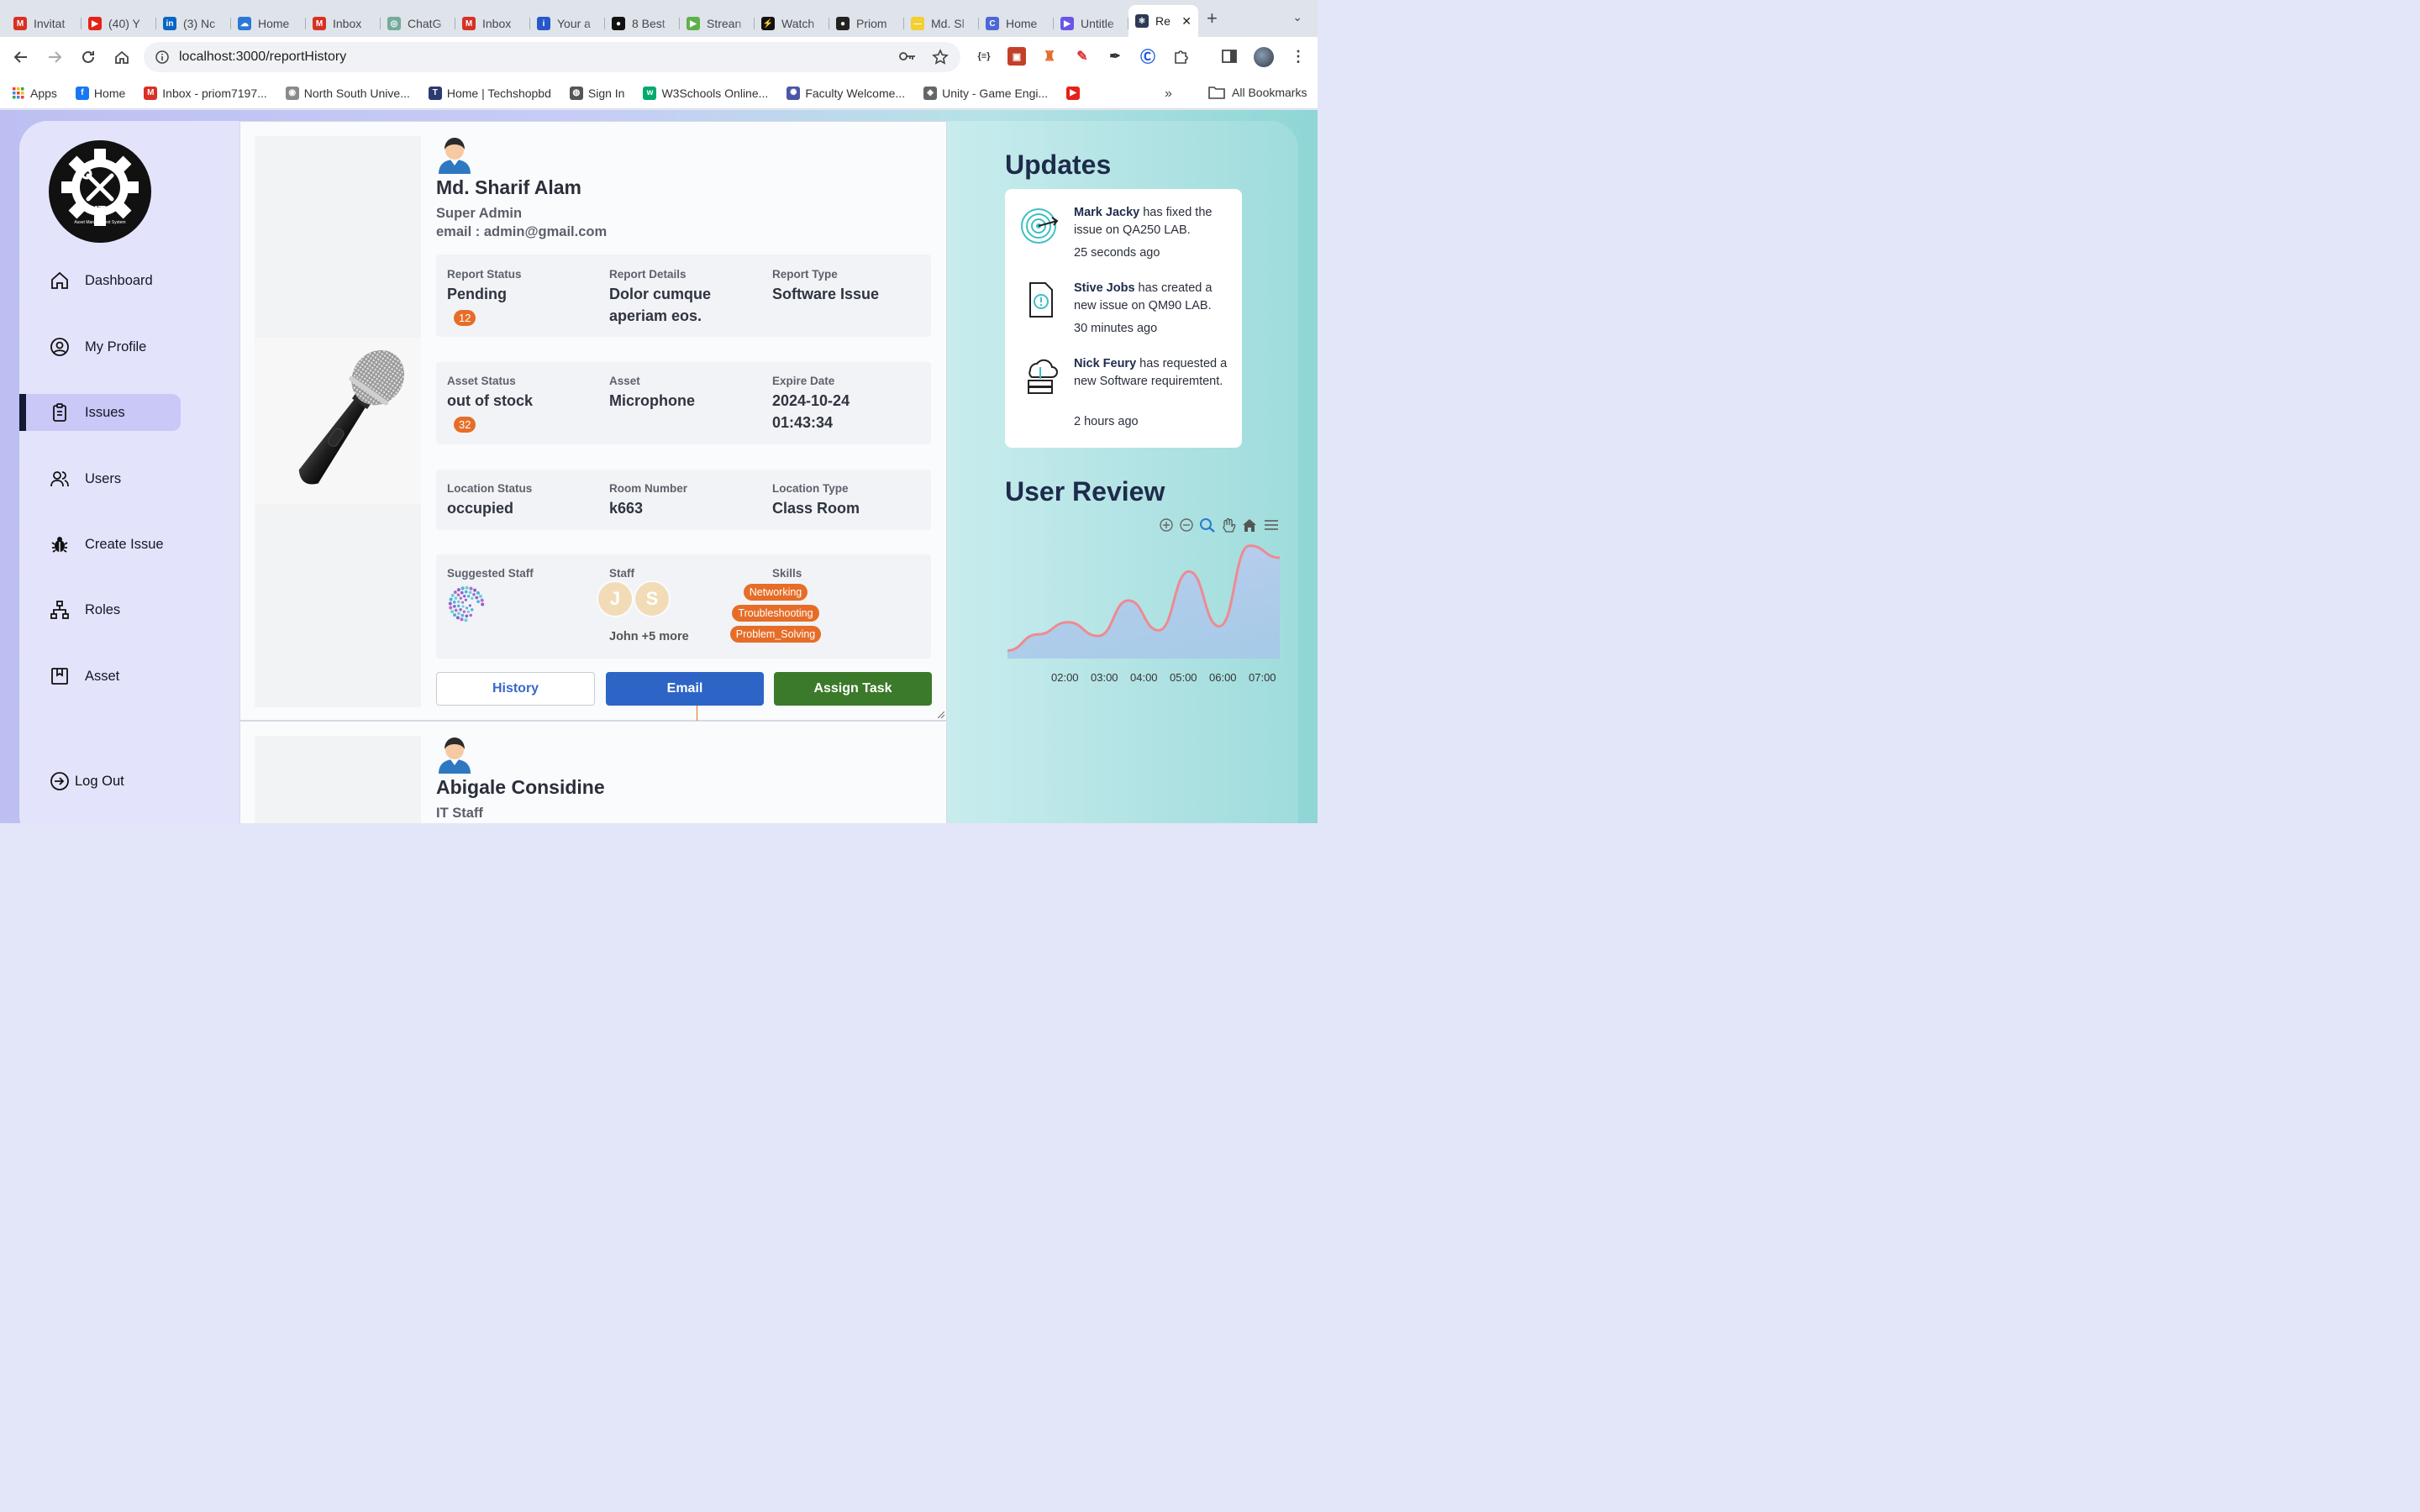 This screenshot has width=2420, height=1512. I want to click on sidebar-item-asset: Asset, so click(100, 676).